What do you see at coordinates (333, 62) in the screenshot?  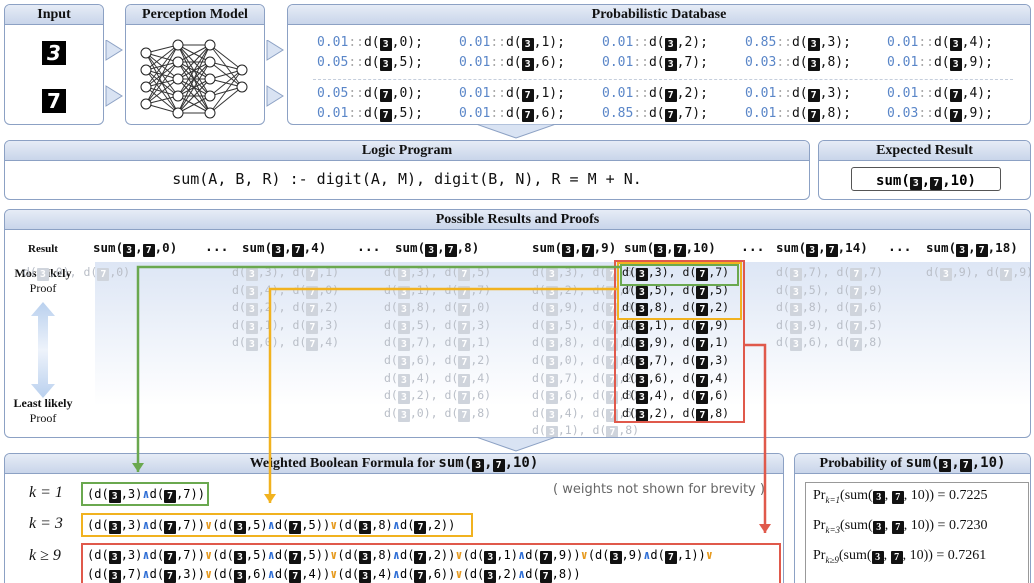 I see `fact-probability: 0.05` at bounding box center [333, 62].